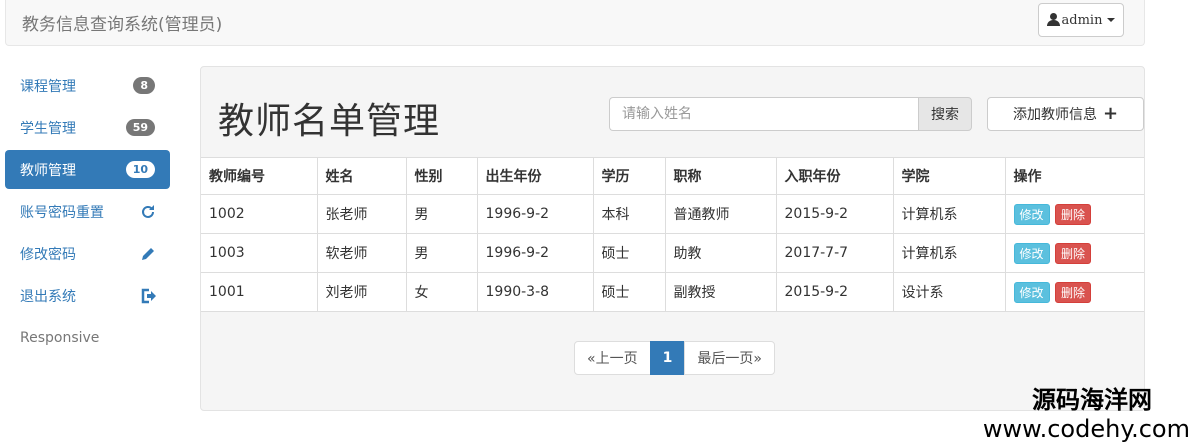 Image resolution: width=1200 pixels, height=445 pixels. Describe the element at coordinates (259, 214) in the screenshot. I see `cell-id: 1002` at that location.